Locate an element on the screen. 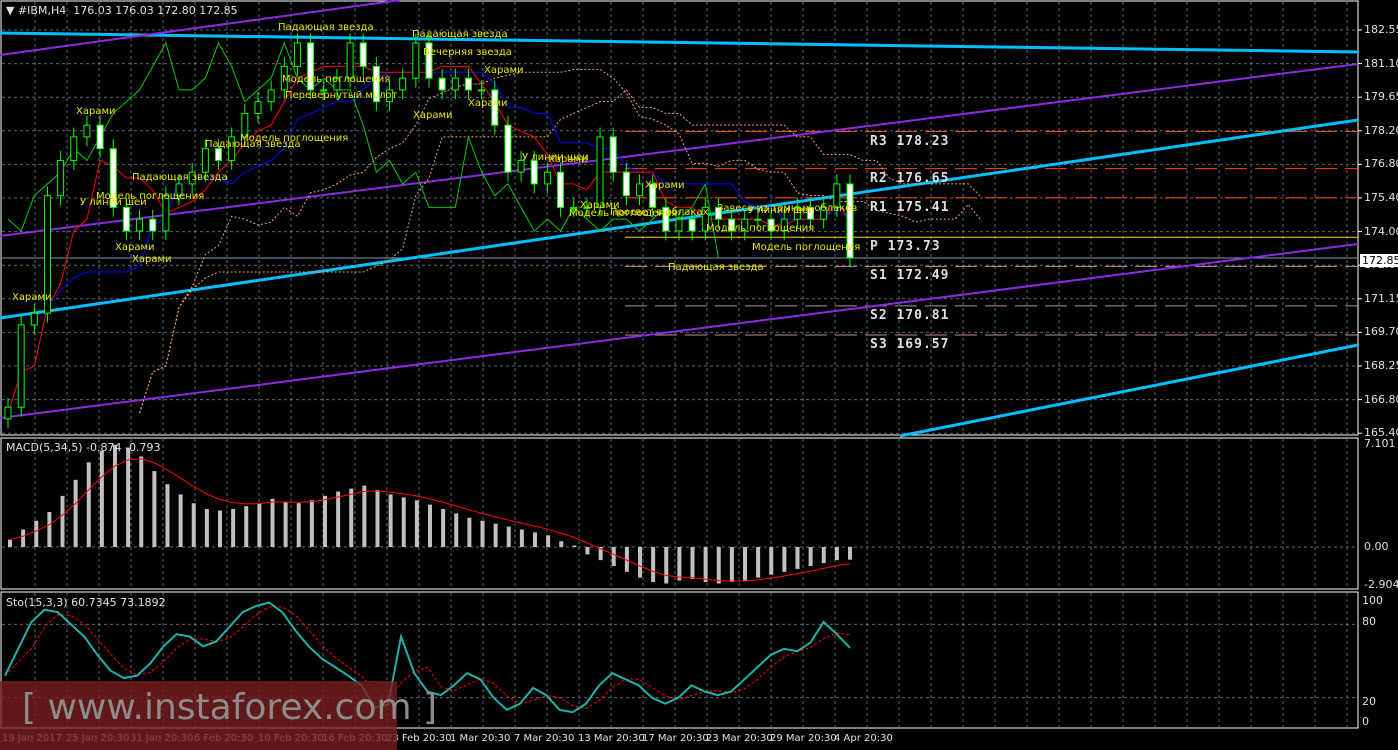 This screenshot has height=750, width=1398. price-axis-label: 168.25 is located at coordinates (1381, 365).